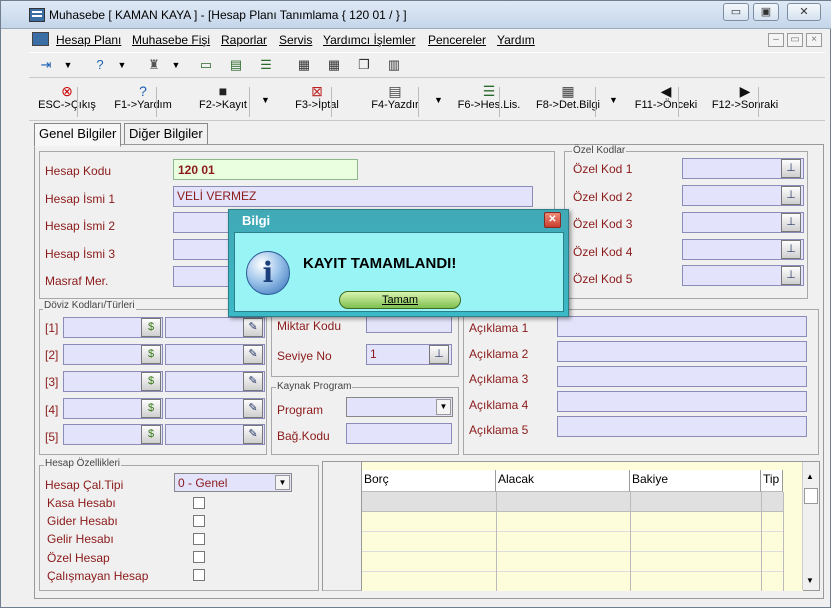 Image resolution: width=831 pixels, height=608 pixels. What do you see at coordinates (457, 40) in the screenshot?
I see `menu-pencereler: Pencereler` at bounding box center [457, 40].